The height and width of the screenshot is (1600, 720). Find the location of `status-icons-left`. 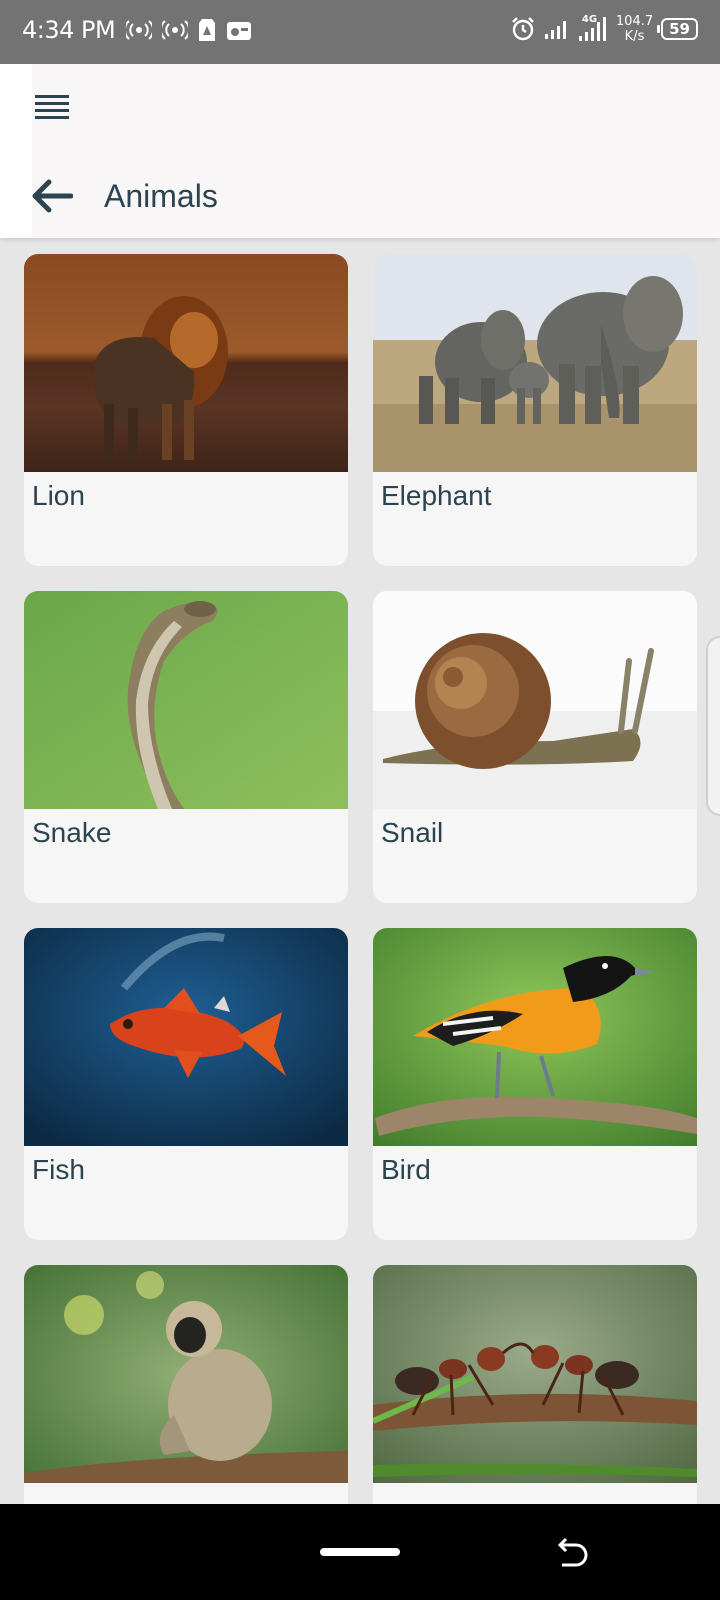

status-icons-left is located at coordinates (189, 30).